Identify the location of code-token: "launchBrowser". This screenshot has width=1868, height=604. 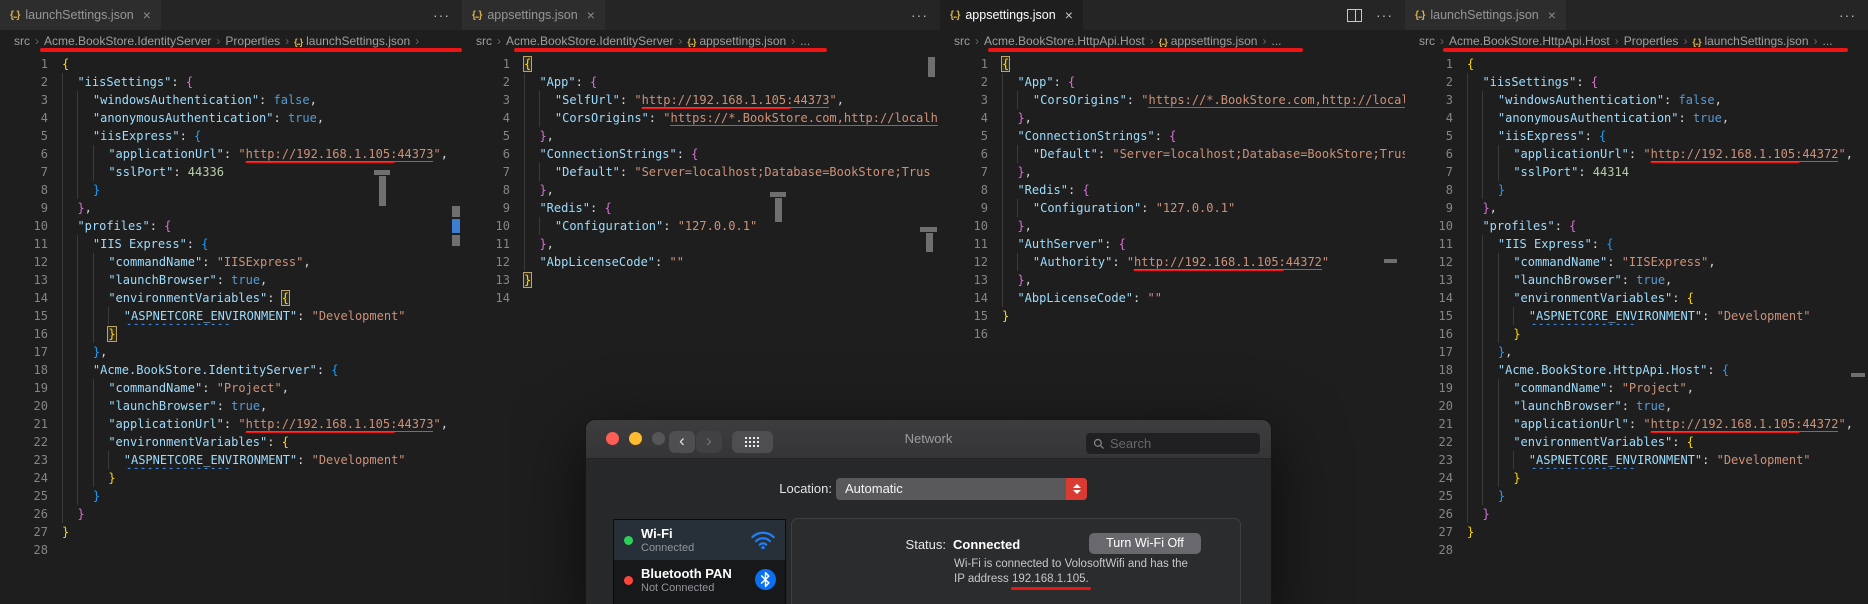
(162, 406).